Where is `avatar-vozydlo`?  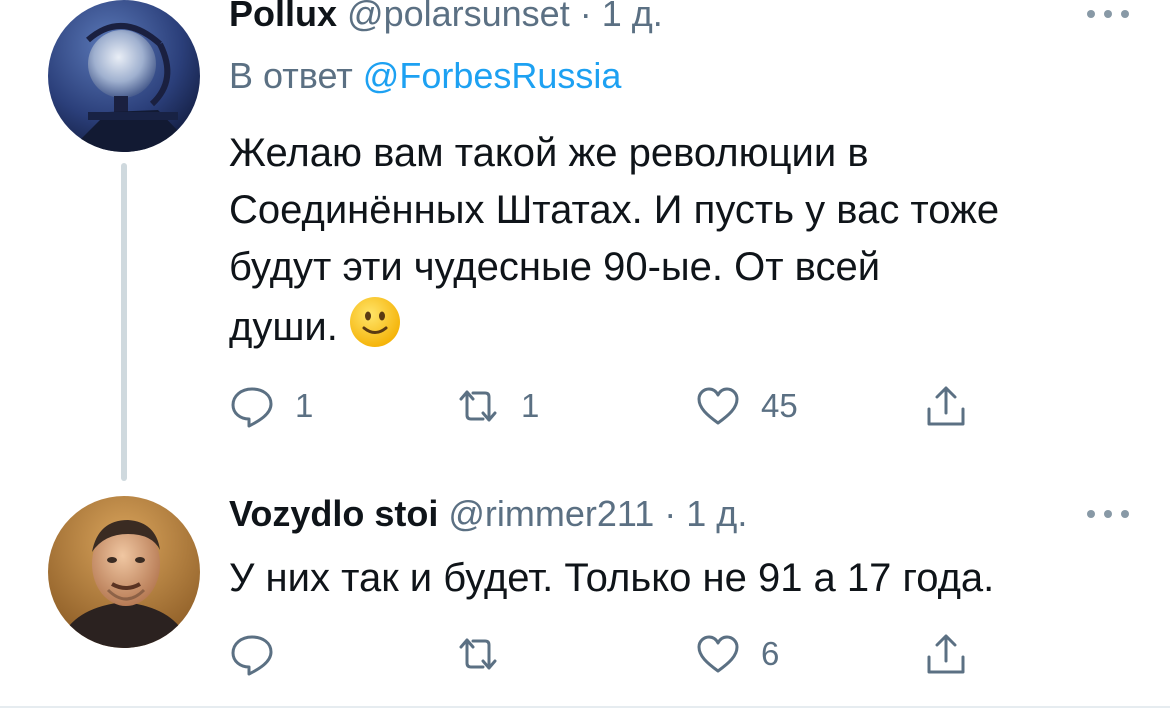 avatar-vozydlo is located at coordinates (124, 572).